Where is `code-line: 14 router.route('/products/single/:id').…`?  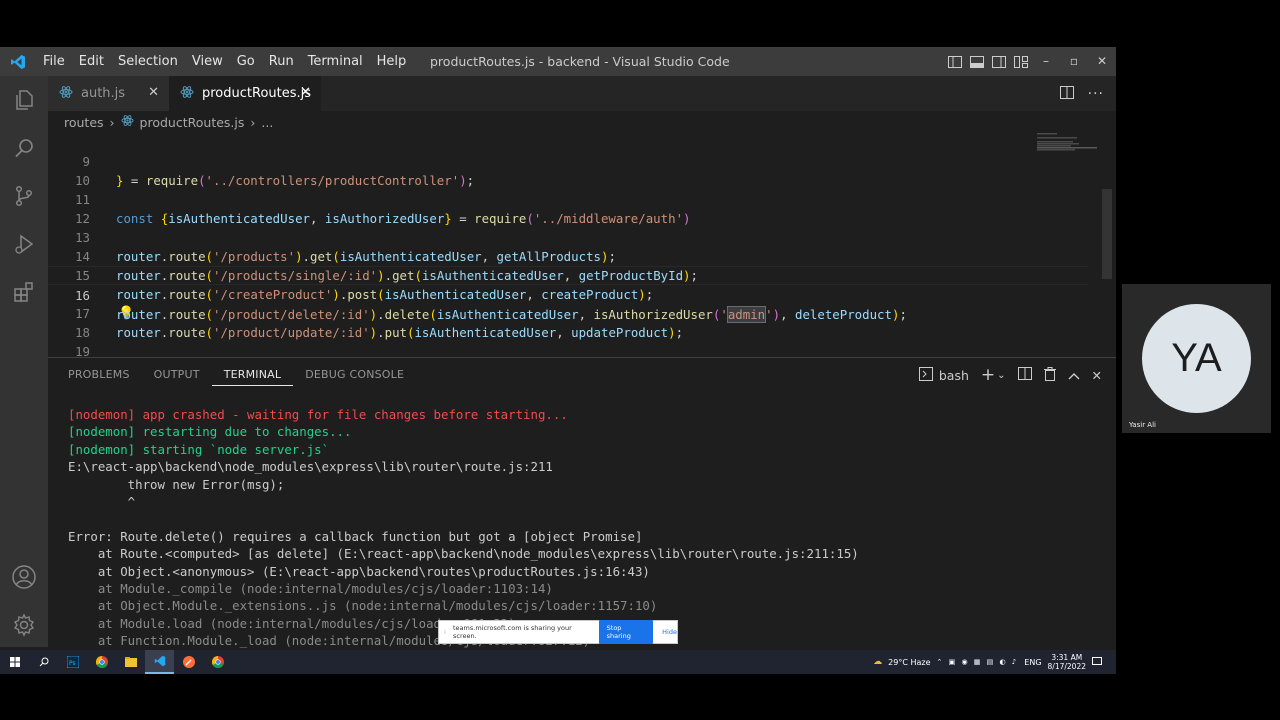
code-line: 14 router.route('/products/single/:id').… is located at coordinates (568, 255).